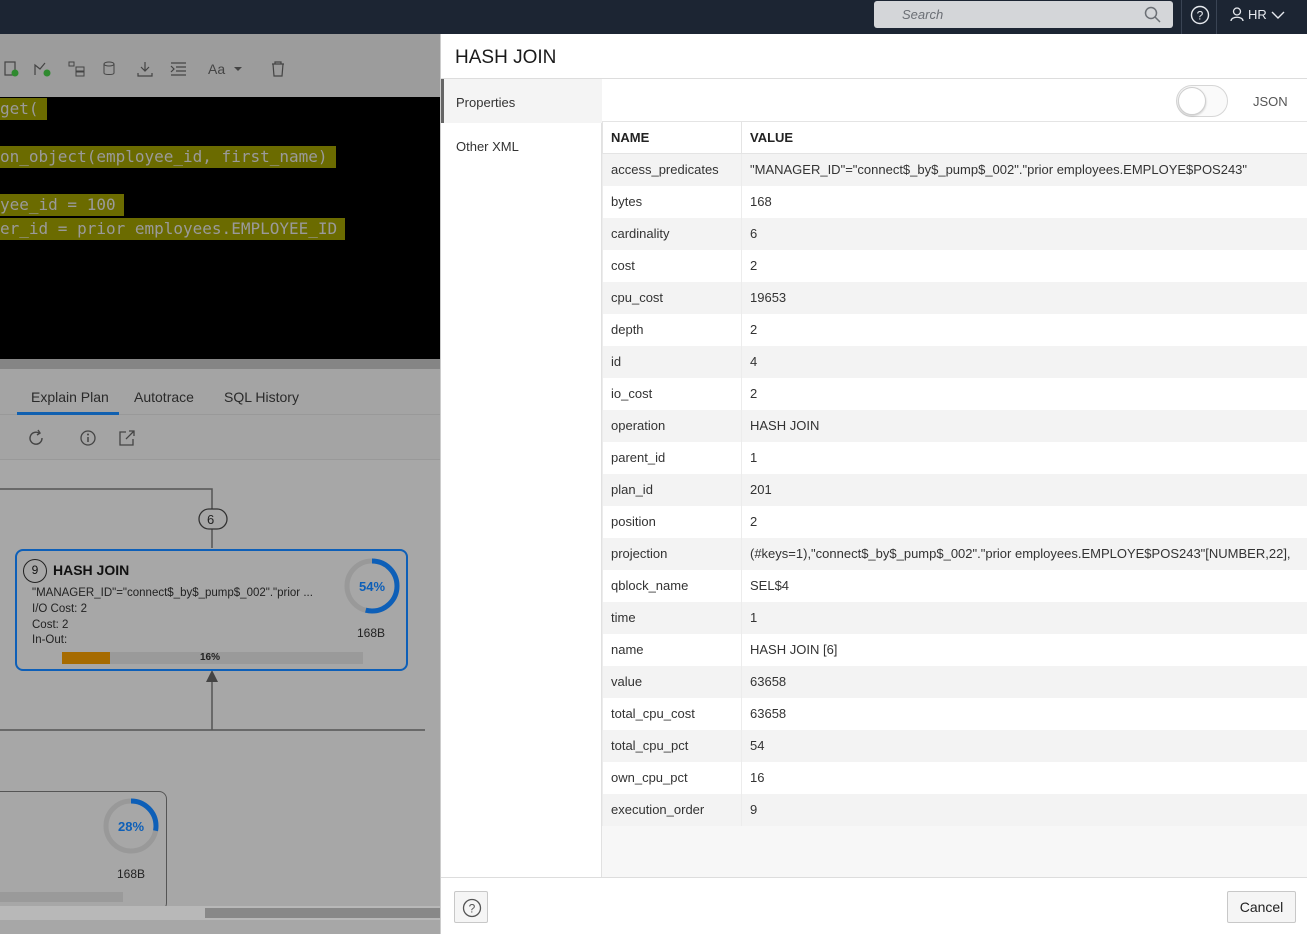  What do you see at coordinates (672, 329) in the screenshot?
I see `property-name: depth` at bounding box center [672, 329].